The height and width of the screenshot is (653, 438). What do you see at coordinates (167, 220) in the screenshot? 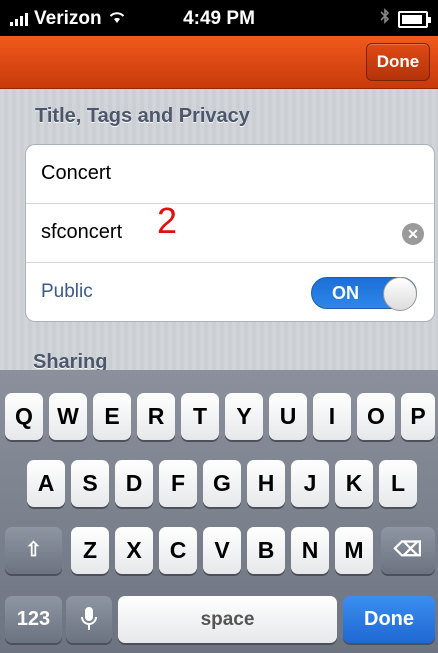
I see `annotation-number: 2` at bounding box center [167, 220].